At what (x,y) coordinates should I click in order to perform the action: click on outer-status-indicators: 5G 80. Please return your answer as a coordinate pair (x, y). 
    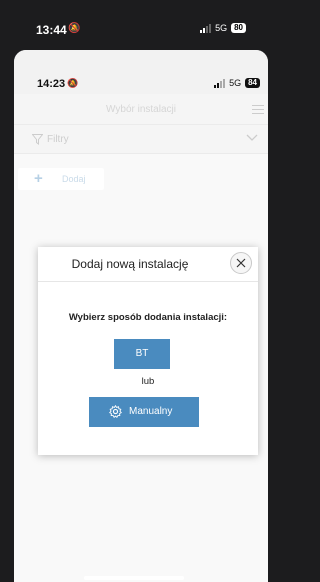
    Looking at the image, I should click on (223, 28).